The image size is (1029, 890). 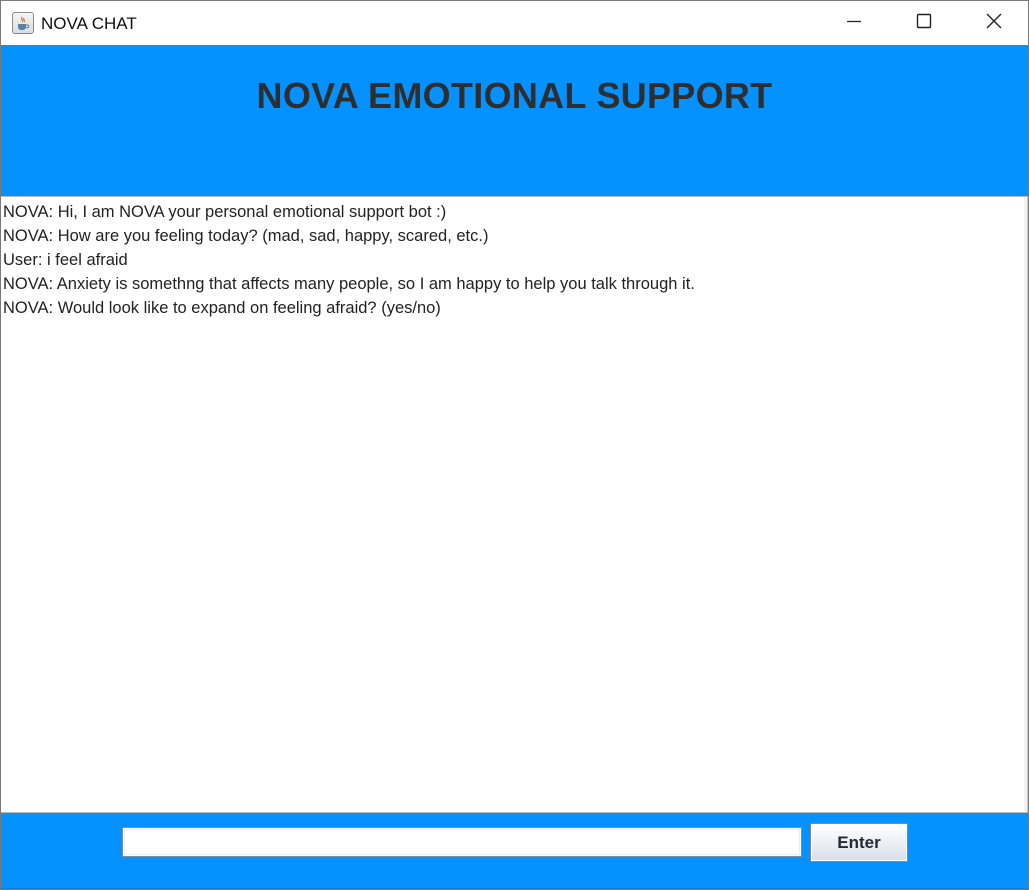 I want to click on chat-edge, so click(x=1025, y=504).